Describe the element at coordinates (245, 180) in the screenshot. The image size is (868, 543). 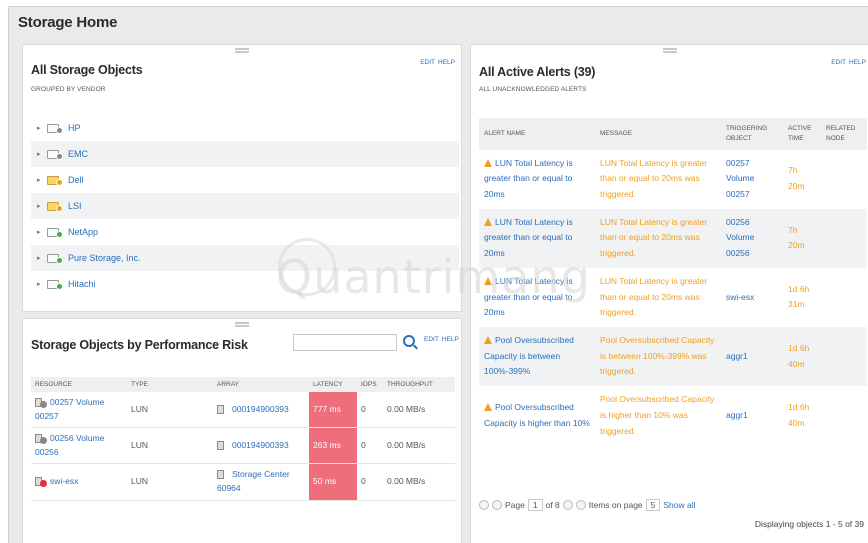
I see `tree-item: ▸ Dell` at that location.